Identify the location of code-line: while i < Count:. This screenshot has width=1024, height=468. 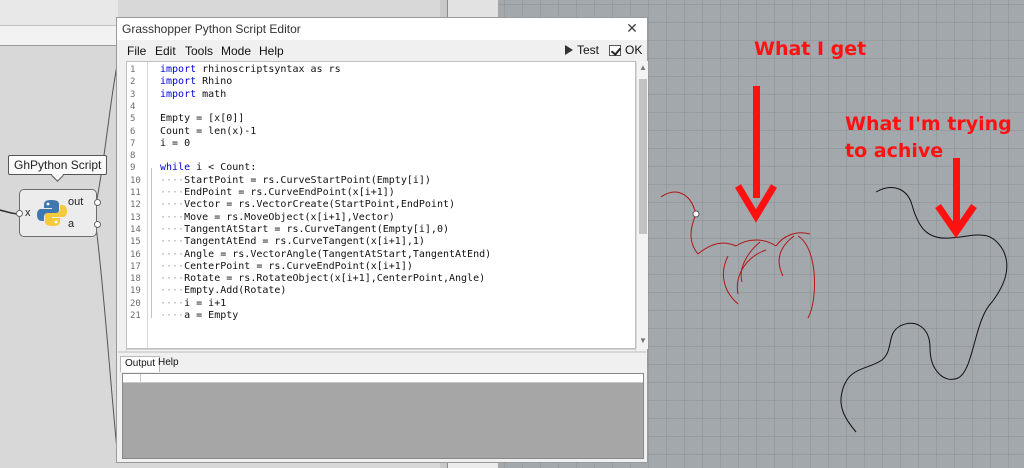
(208, 167).